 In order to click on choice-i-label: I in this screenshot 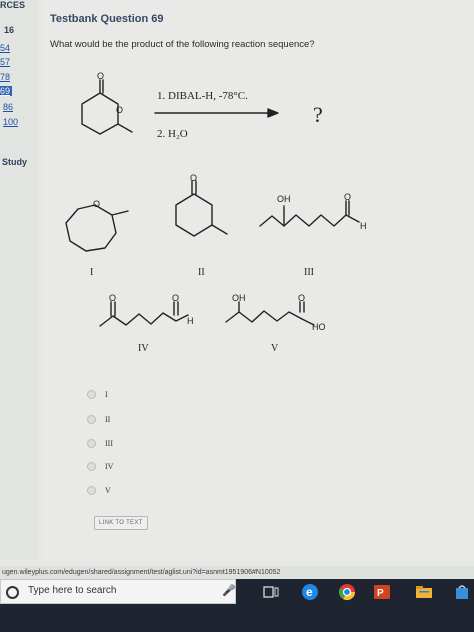, I will do `click(106, 394)`.